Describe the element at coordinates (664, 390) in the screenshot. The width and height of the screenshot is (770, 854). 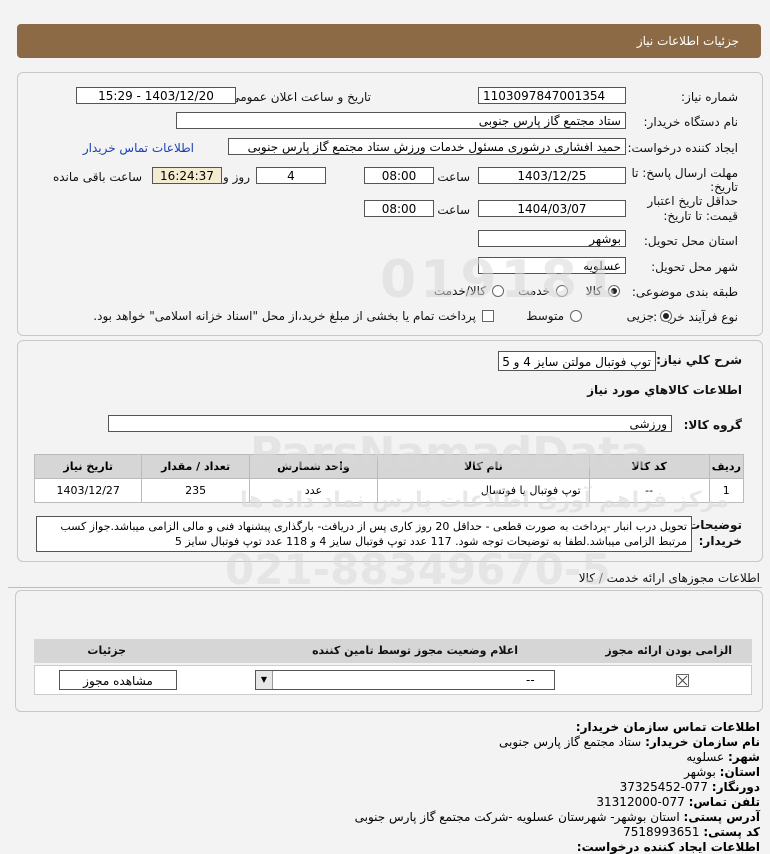
I see `goods-heading: اطلاعات كالاهاي مورد نياز` at that location.